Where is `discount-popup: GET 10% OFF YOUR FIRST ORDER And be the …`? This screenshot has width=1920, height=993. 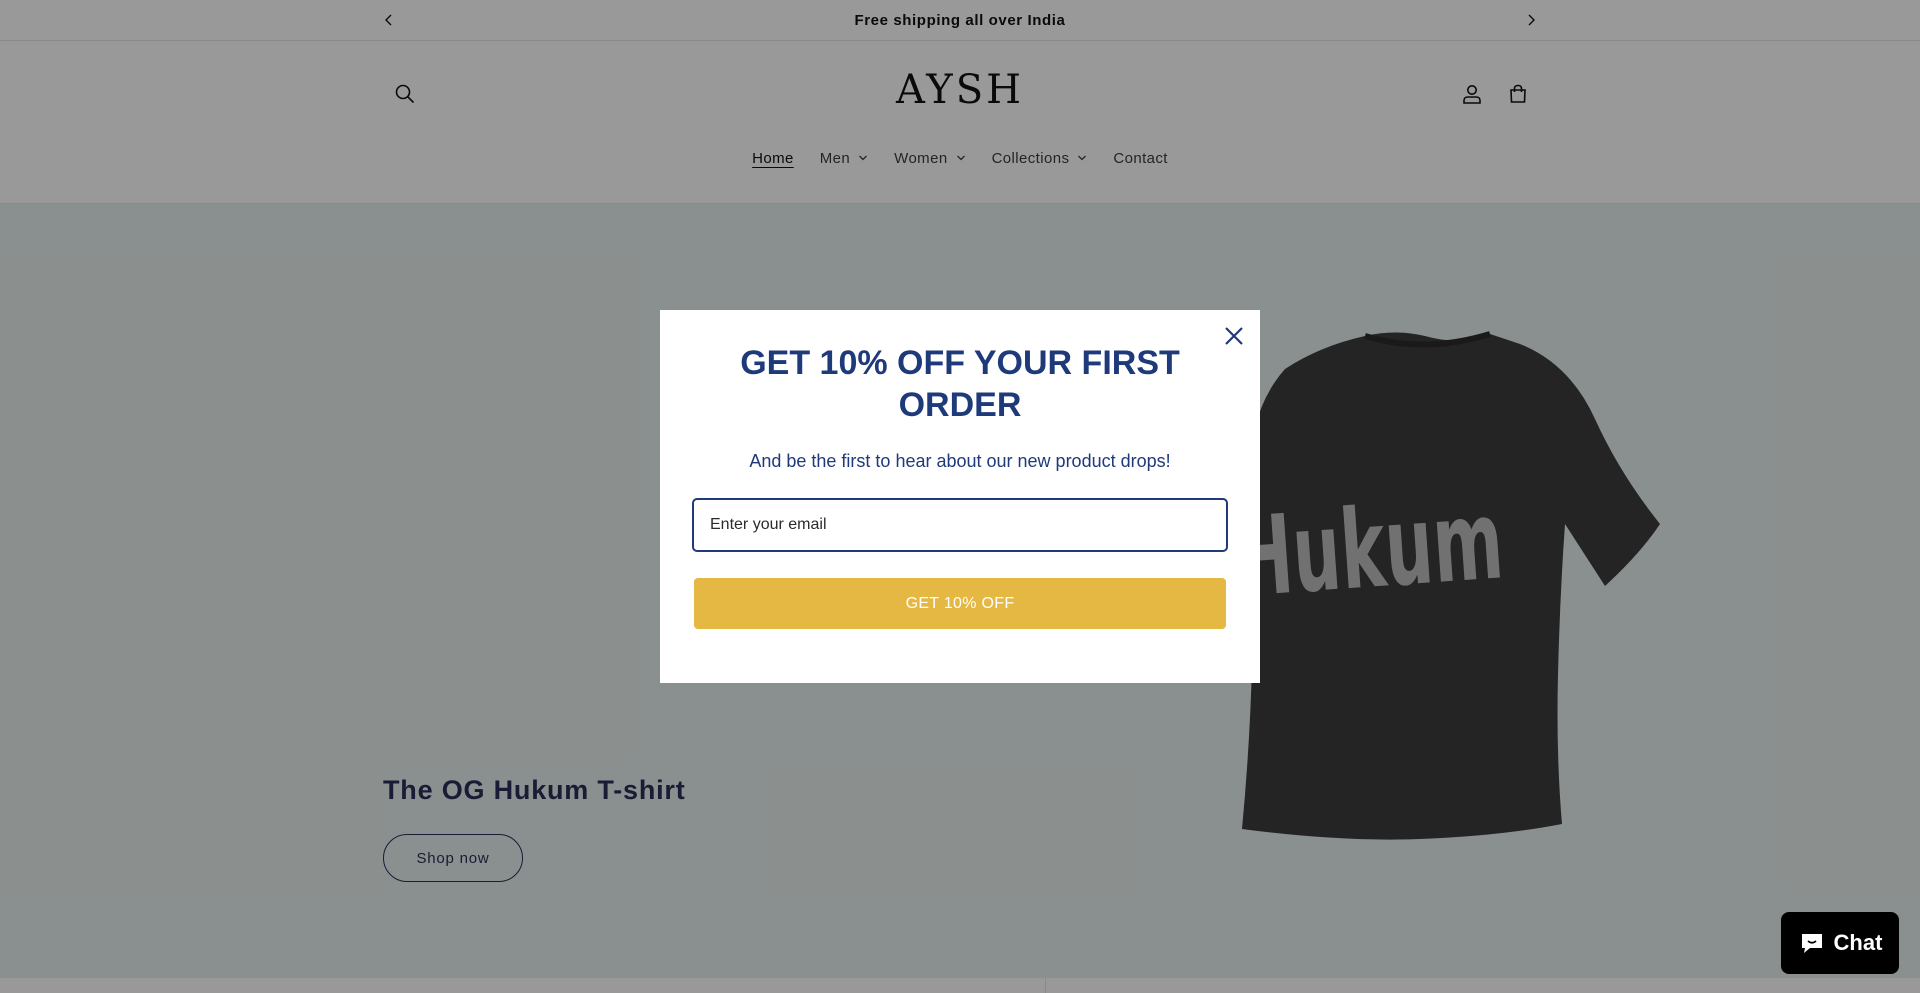
discount-popup: GET 10% OFF YOUR FIRST ORDER And be the … is located at coordinates (960, 496).